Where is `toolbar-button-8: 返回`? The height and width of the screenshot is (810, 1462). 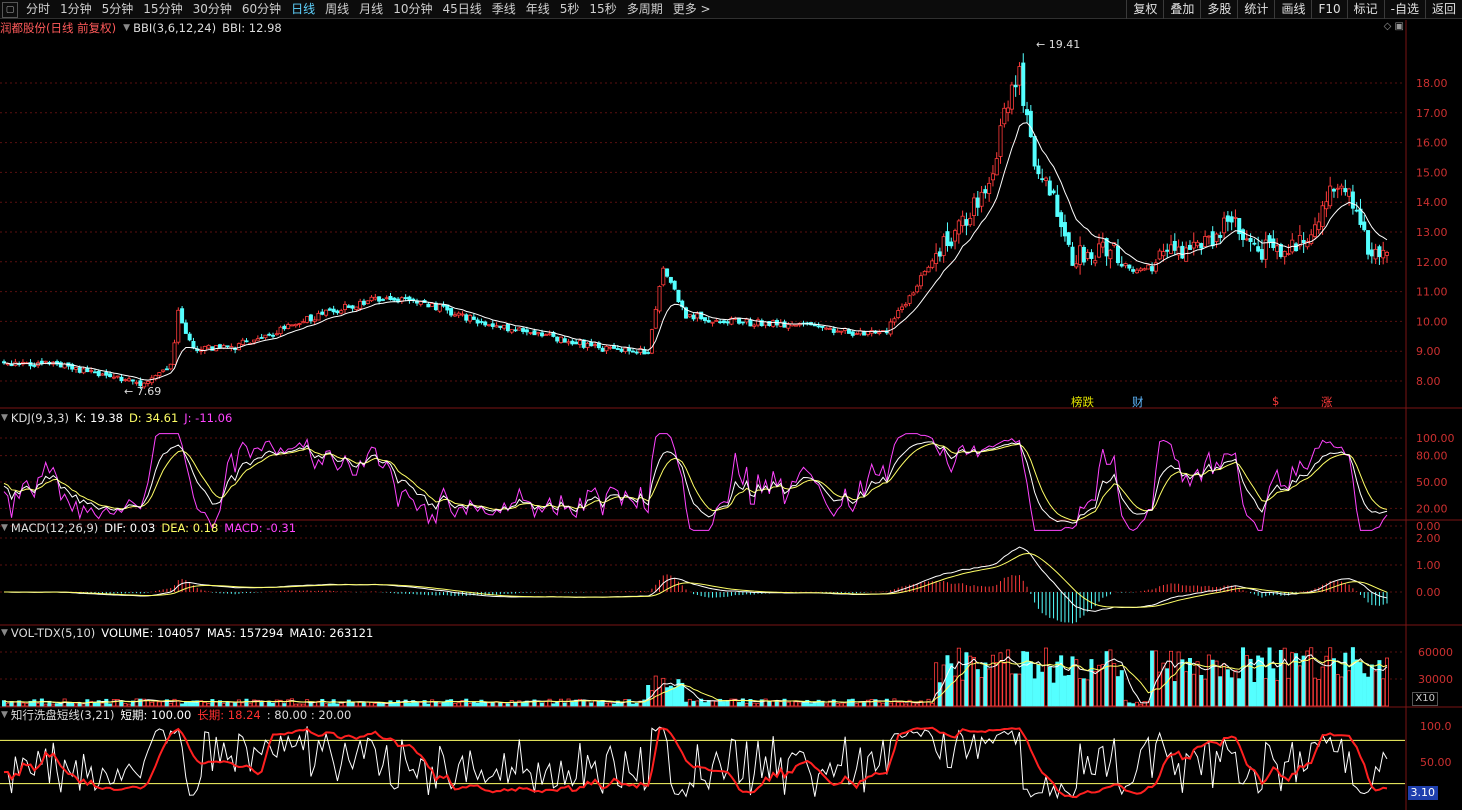 toolbar-button-8: 返回 is located at coordinates (1443, 9).